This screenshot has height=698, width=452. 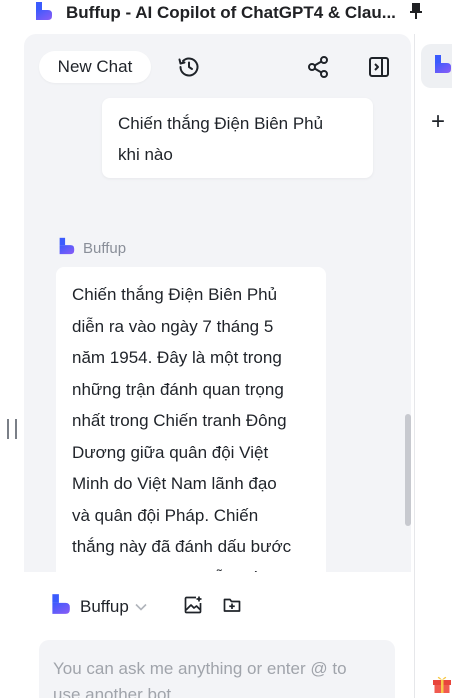 What do you see at coordinates (179, 420) in the screenshot?
I see `bot-message-line: nhất trong Chiến tranh Đông` at bounding box center [179, 420].